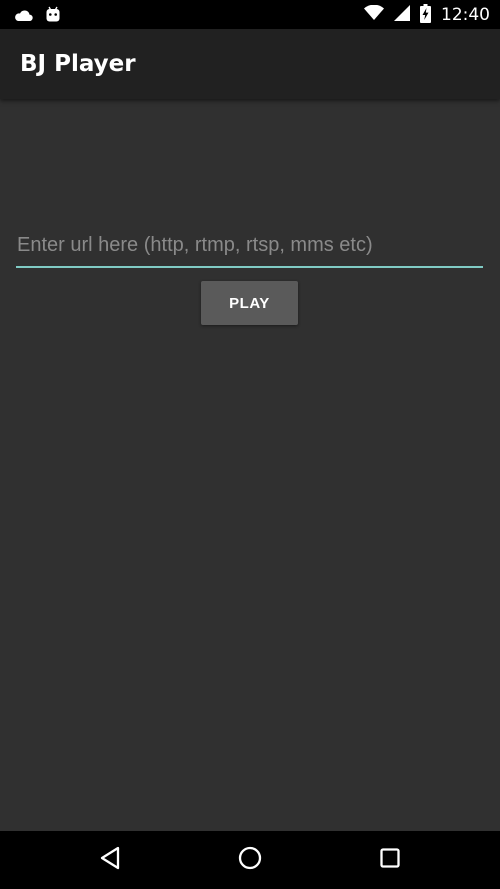 The height and width of the screenshot is (889, 500). Describe the element at coordinates (250, 64) in the screenshot. I see `app-bar: BJ Player` at that location.